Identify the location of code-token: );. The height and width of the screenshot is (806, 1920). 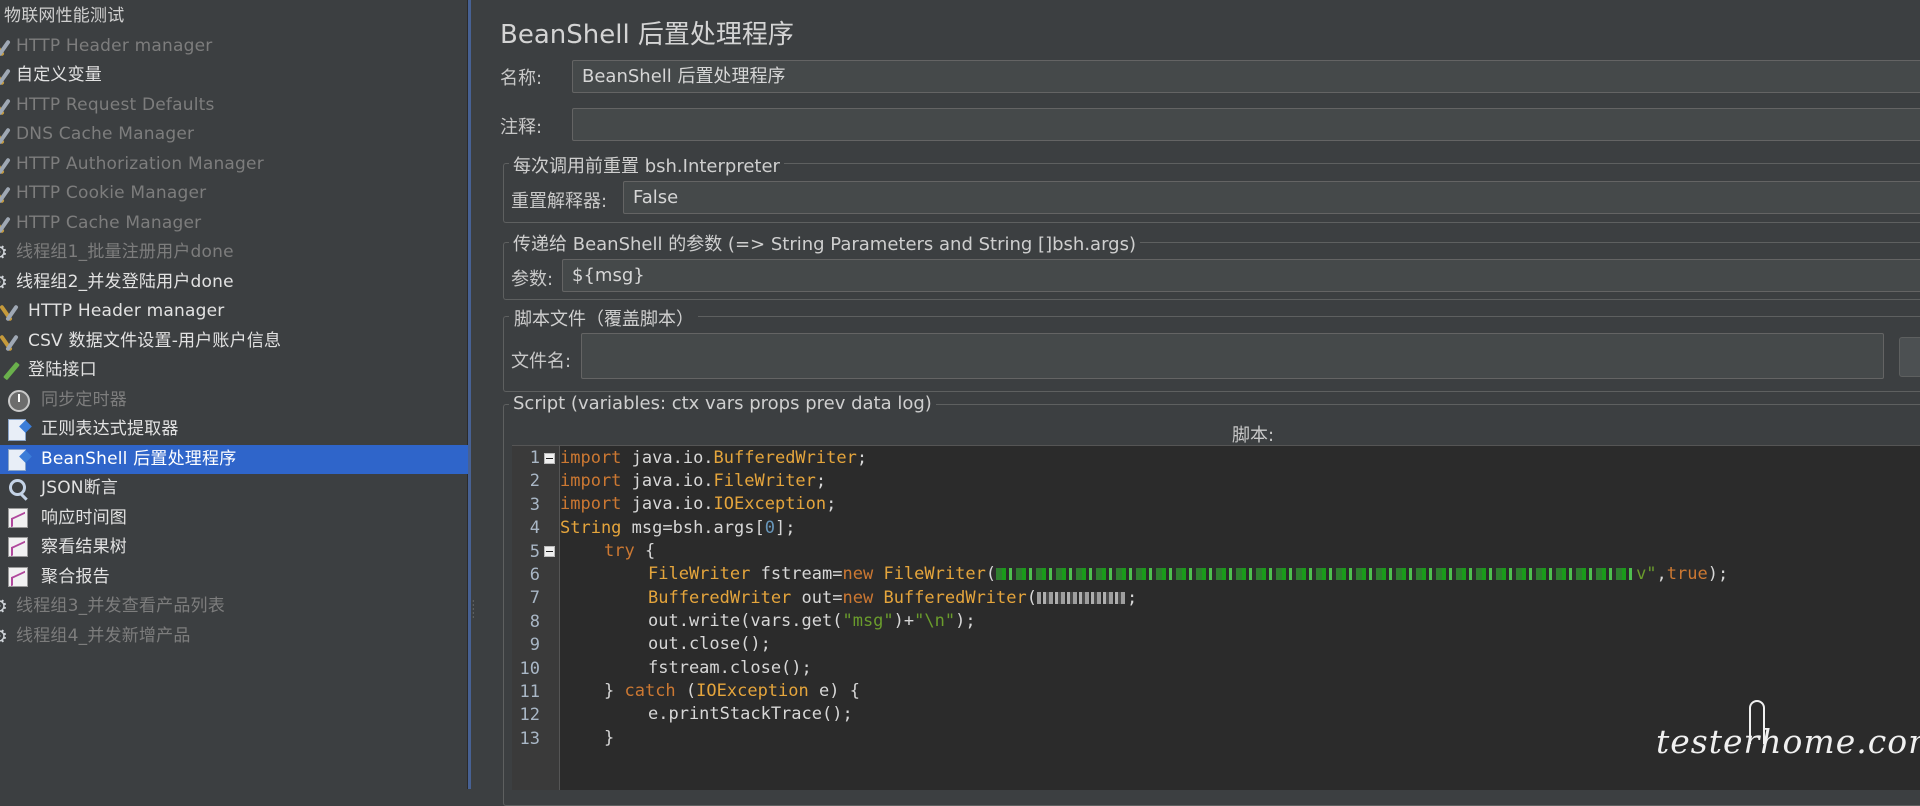
(965, 621).